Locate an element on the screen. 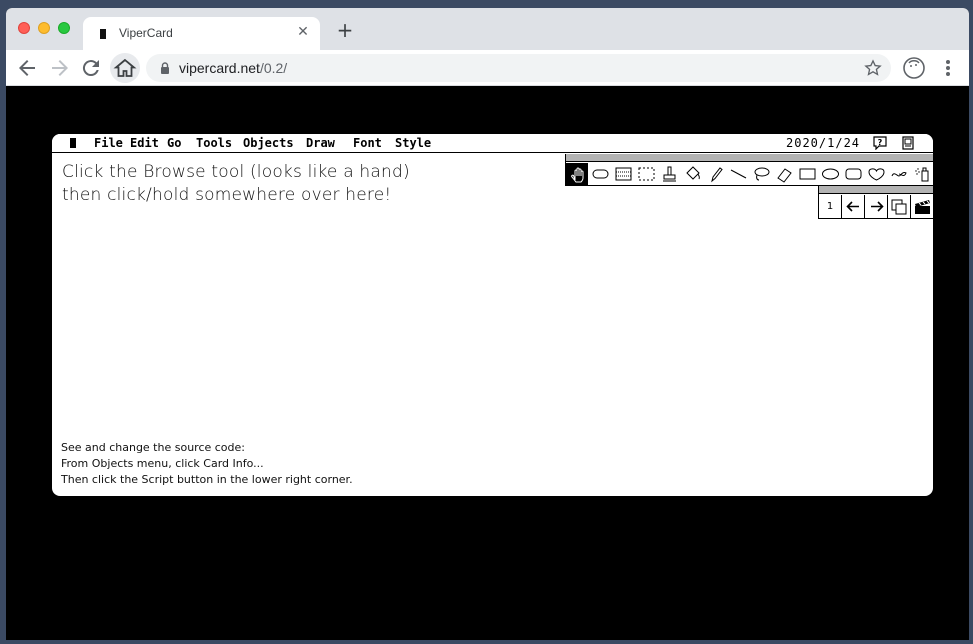 The image size is (973, 644). reload-button is located at coordinates (91, 68).